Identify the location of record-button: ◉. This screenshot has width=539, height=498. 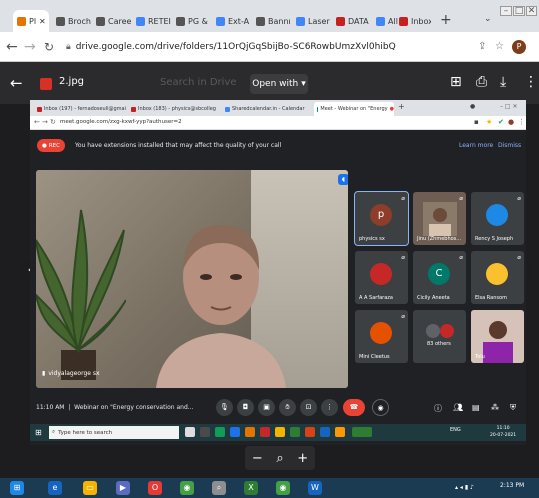
(380, 407).